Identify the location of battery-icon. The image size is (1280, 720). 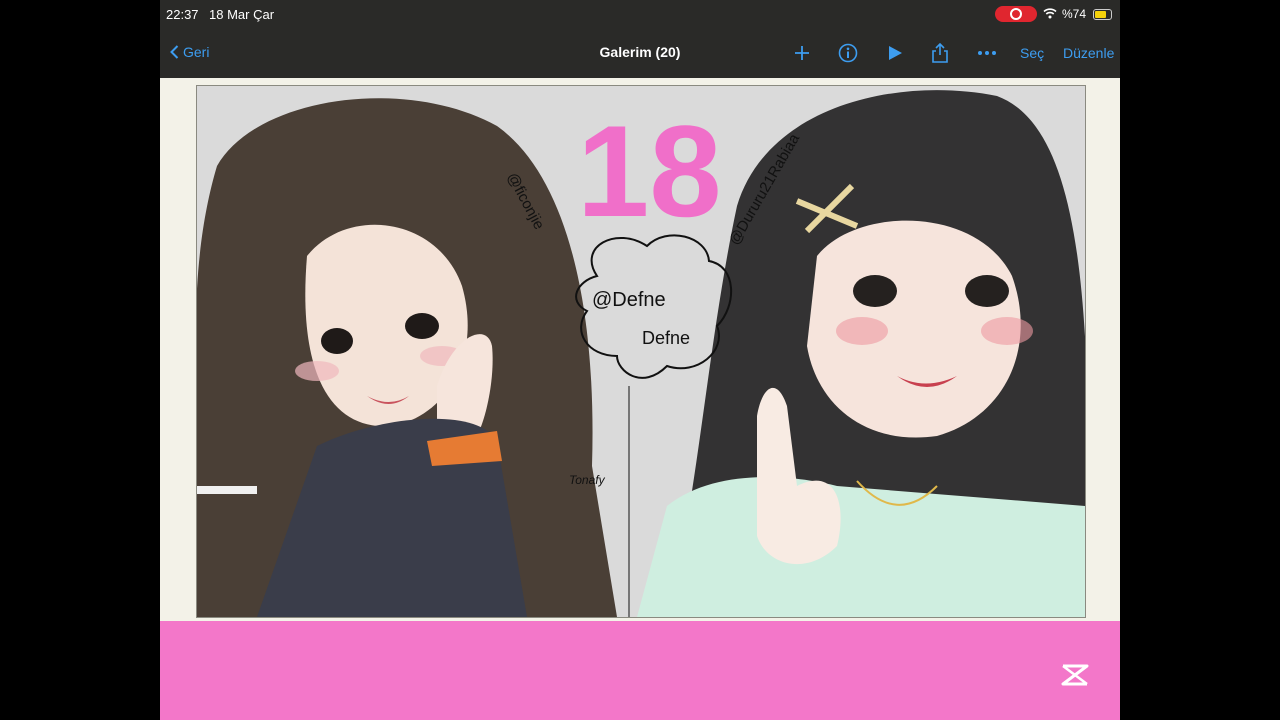
(1102, 14).